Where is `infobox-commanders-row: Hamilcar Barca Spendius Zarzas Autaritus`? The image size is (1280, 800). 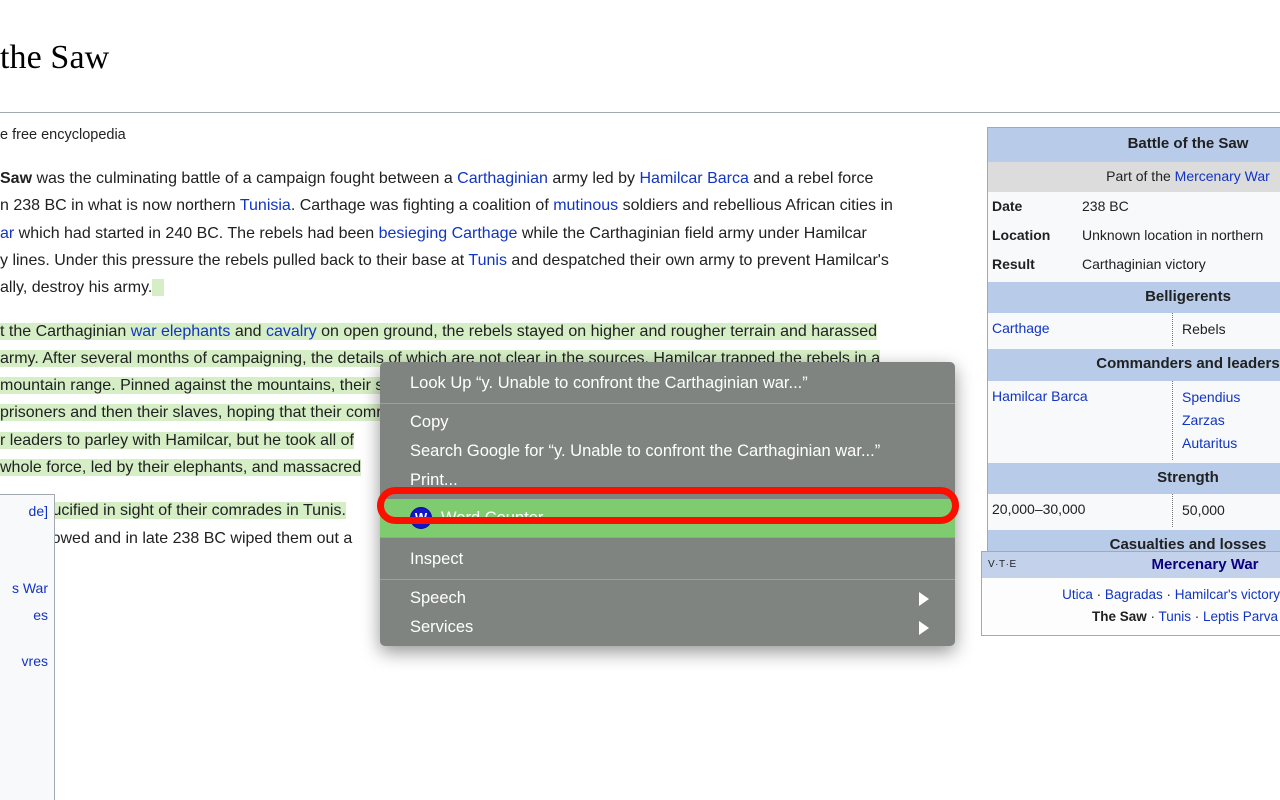
infobox-commanders-row: Hamilcar Barca Spendius Zarzas Autaritus is located at coordinates (1134, 420).